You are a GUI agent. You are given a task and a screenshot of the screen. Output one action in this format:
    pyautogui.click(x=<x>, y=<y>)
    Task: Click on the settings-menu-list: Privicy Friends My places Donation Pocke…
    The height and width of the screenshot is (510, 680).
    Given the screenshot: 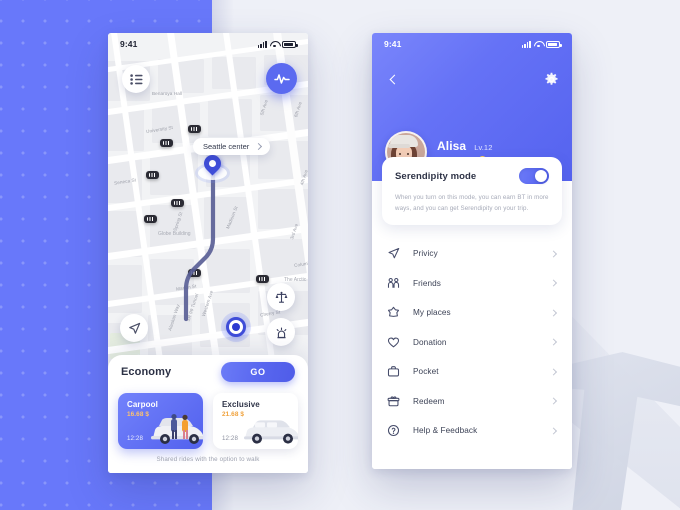 What is the action you would take?
    pyautogui.click(x=472, y=351)
    